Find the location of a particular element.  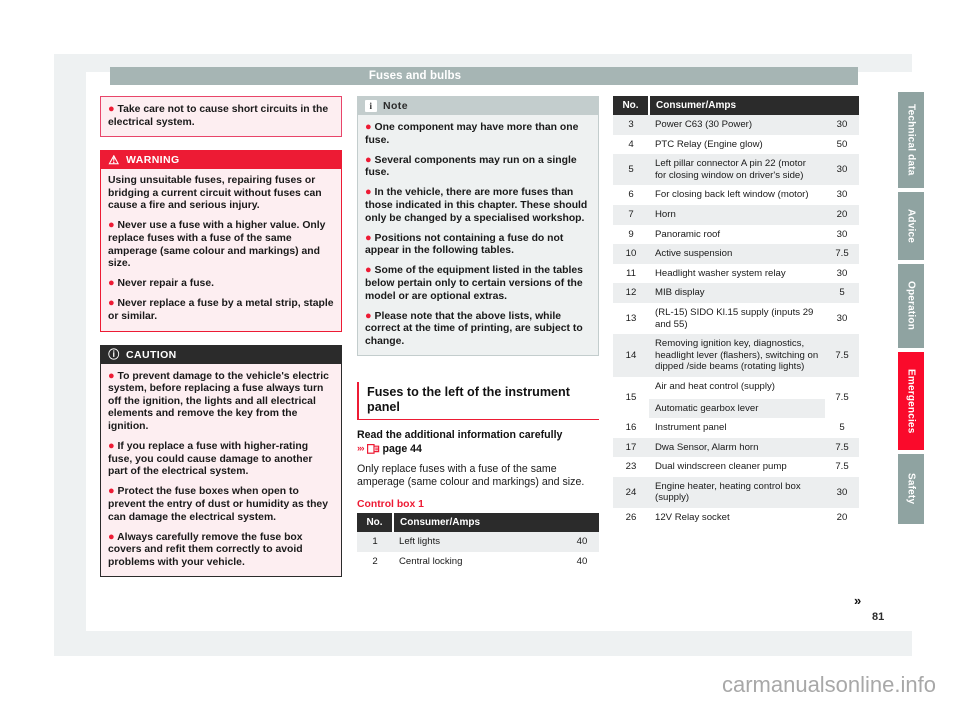

tab-technical-data: Technical data is located at coordinates (911, 140).